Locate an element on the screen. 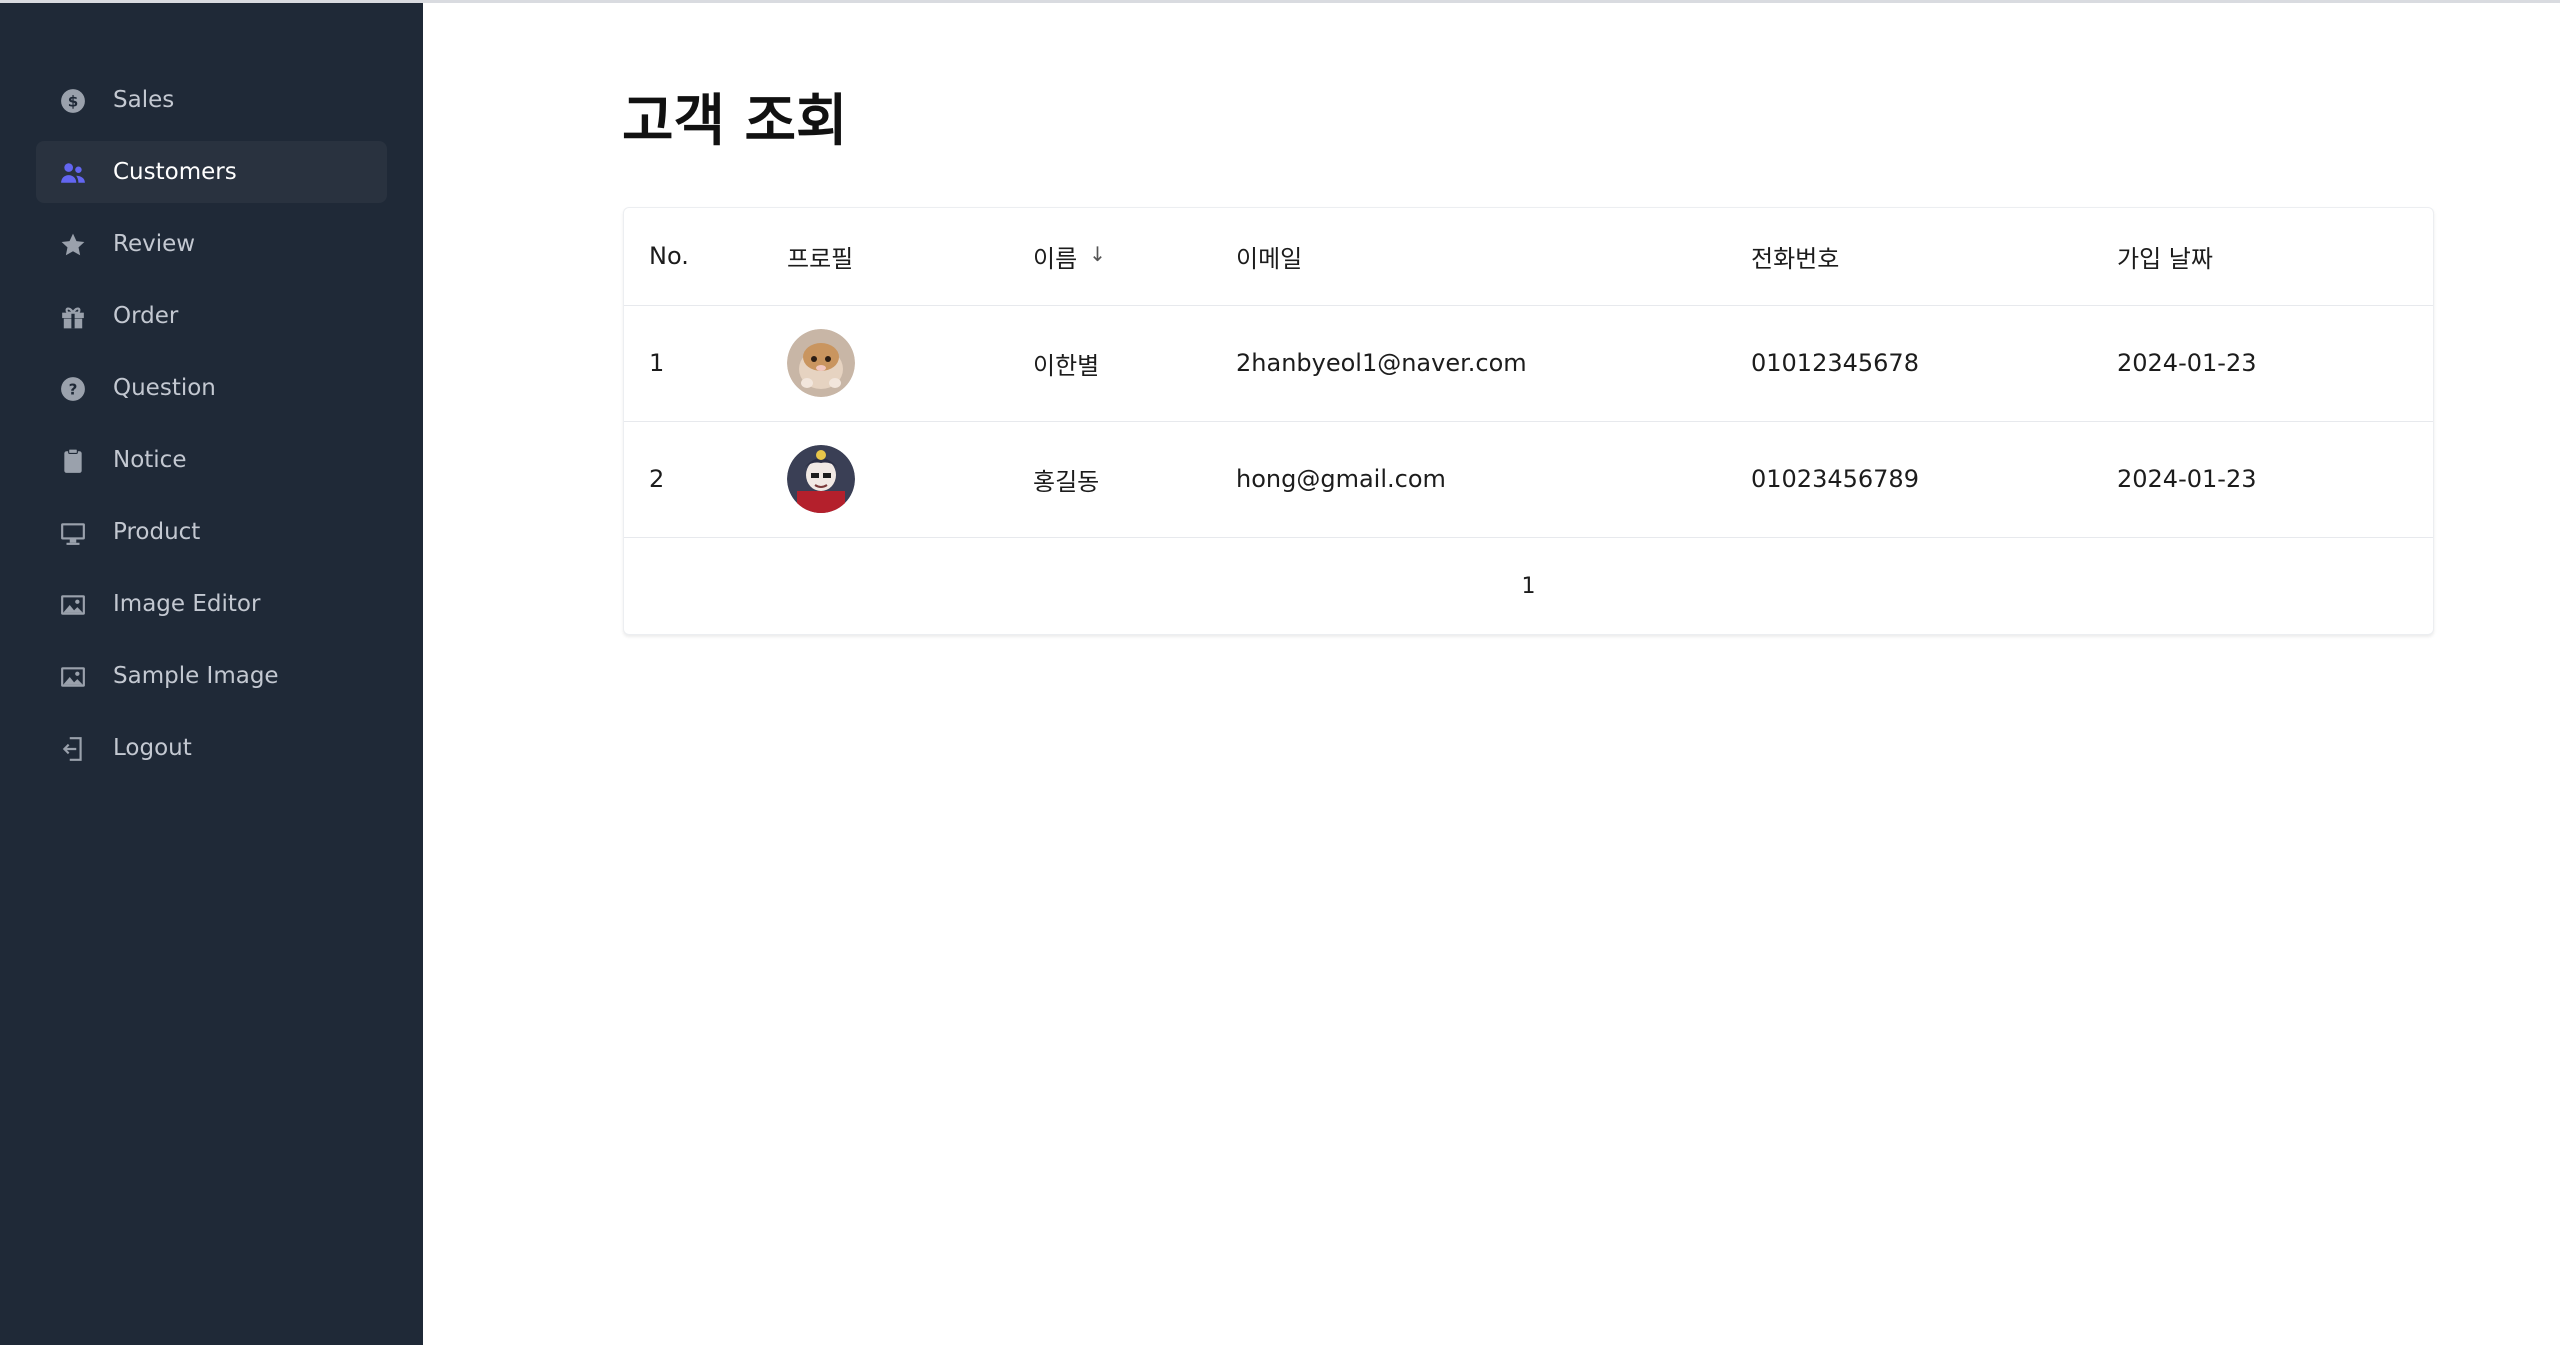  sidebar-item-label: Customers is located at coordinates (175, 172).